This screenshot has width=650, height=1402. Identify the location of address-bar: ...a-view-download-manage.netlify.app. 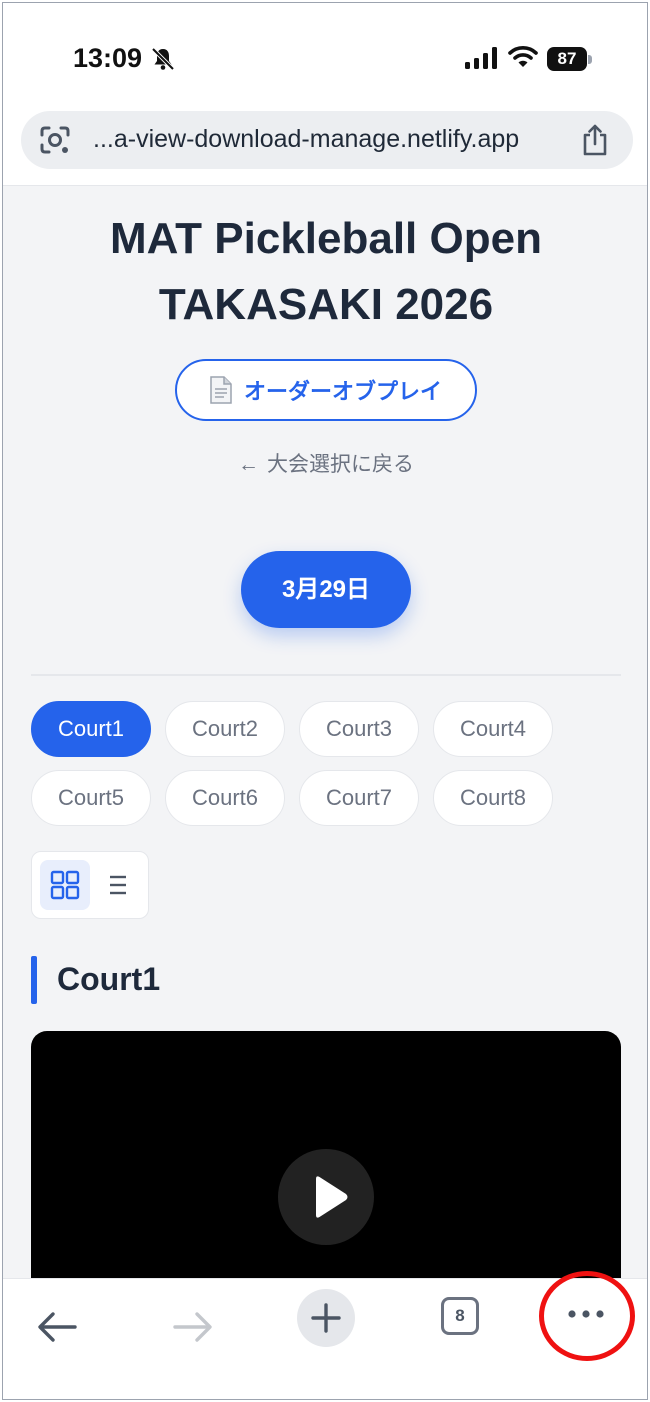
(327, 140).